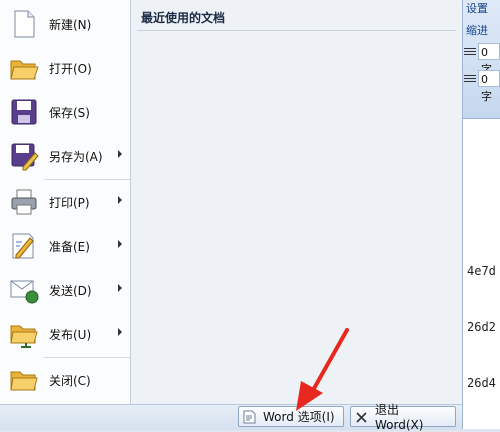 Image resolution: width=500 pixels, height=432 pixels. I want to click on menu-item-prepare: 准备(E), so click(65, 246).